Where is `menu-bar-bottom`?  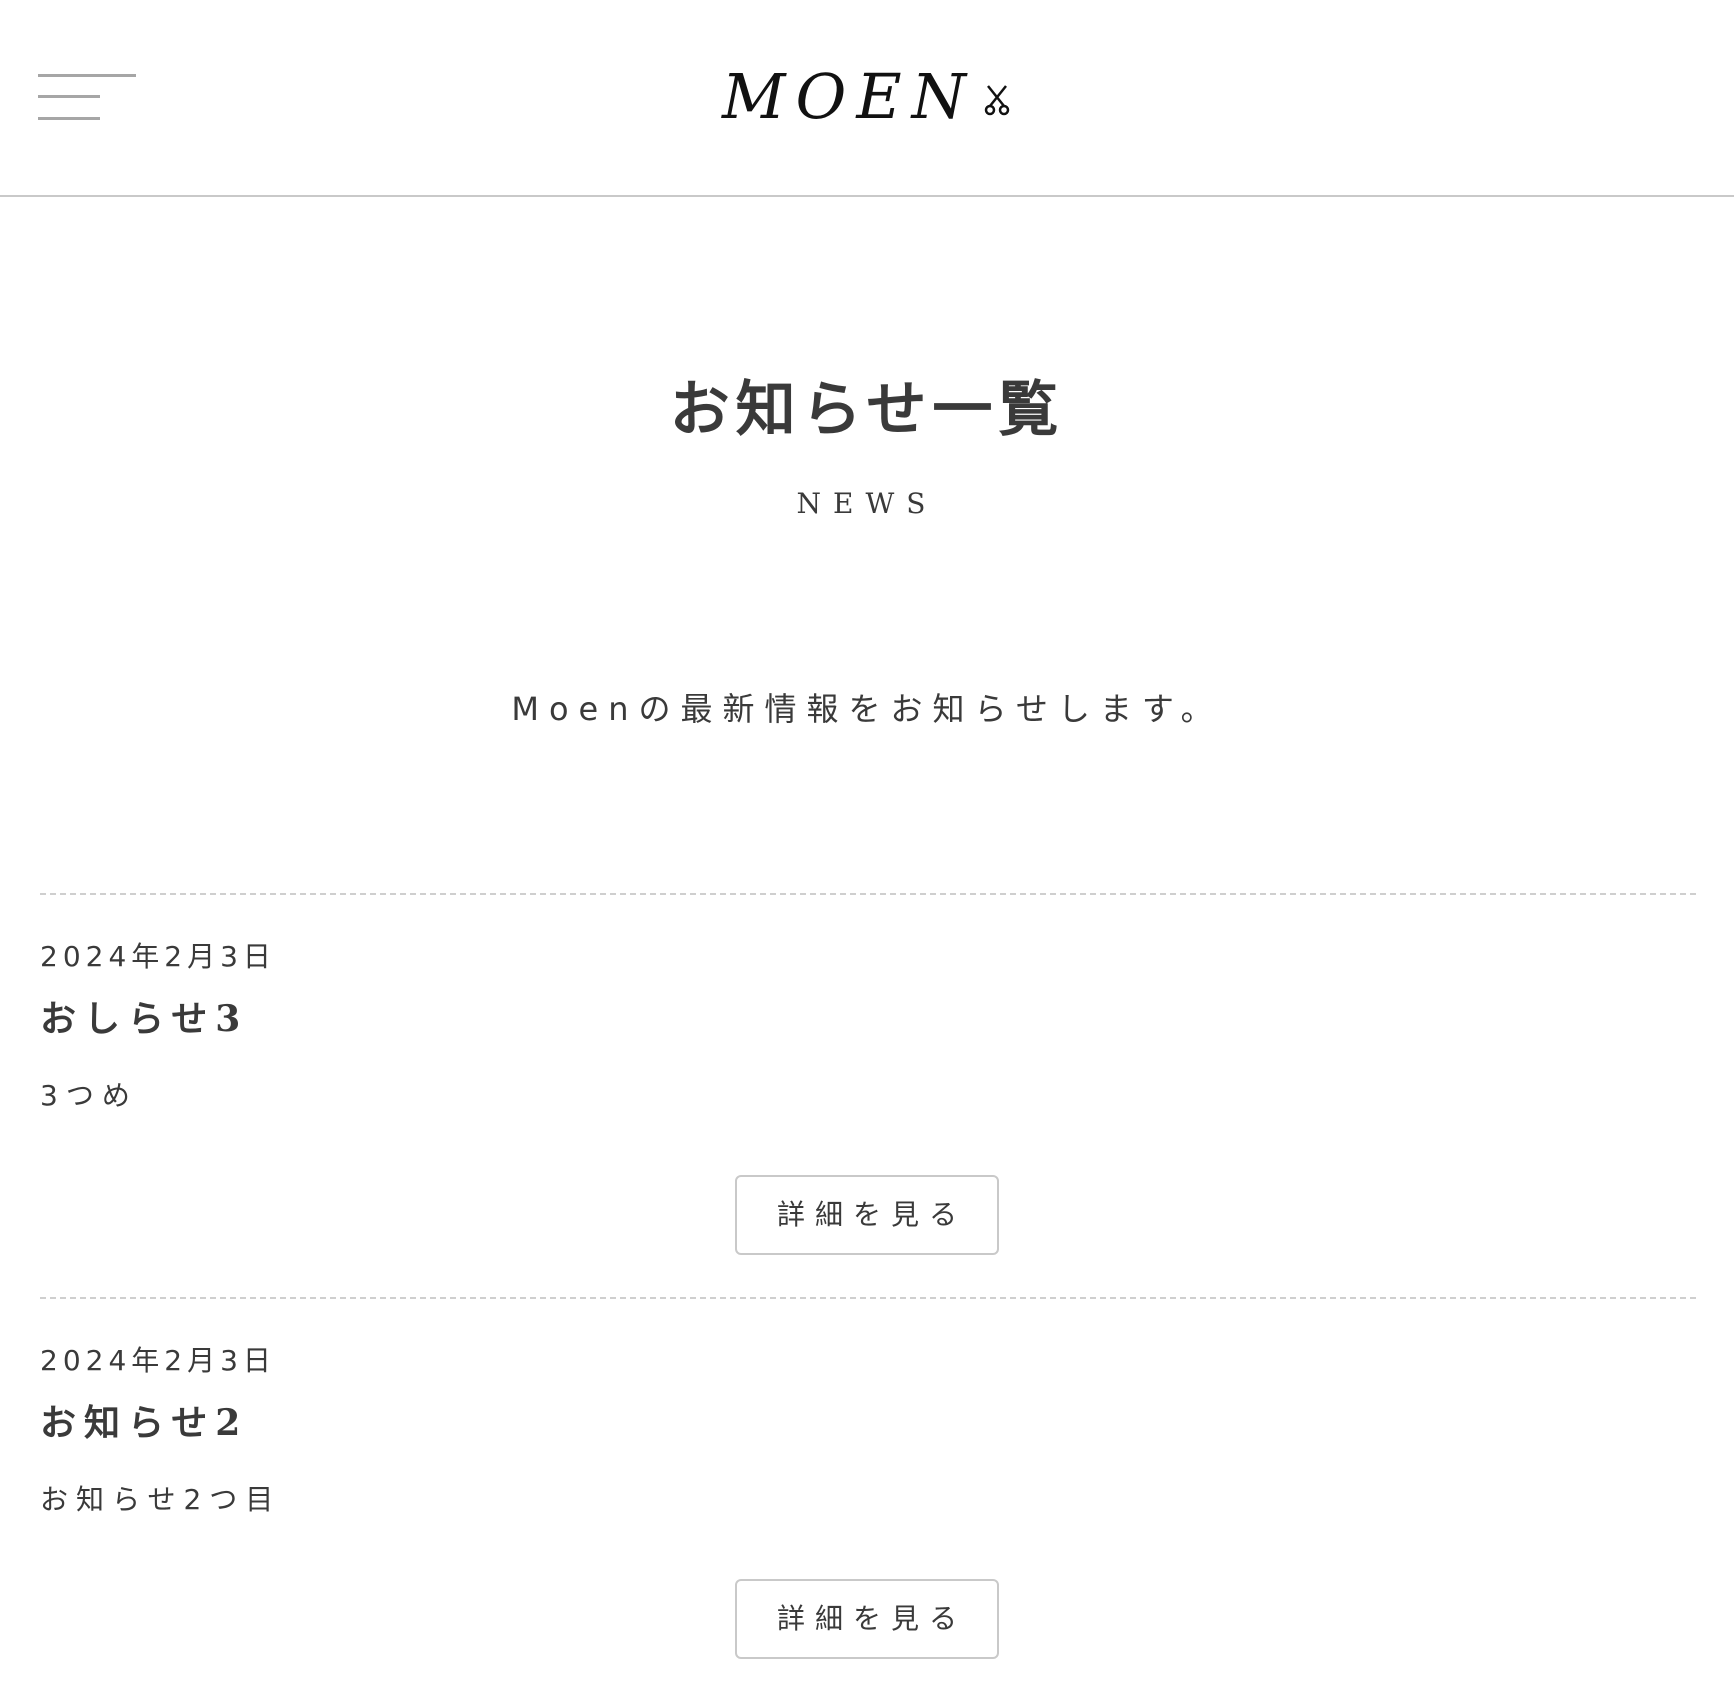
menu-bar-bottom is located at coordinates (69, 118).